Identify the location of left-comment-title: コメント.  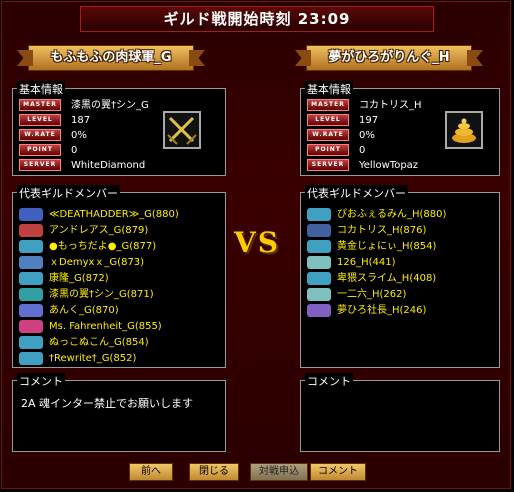
(41, 381).